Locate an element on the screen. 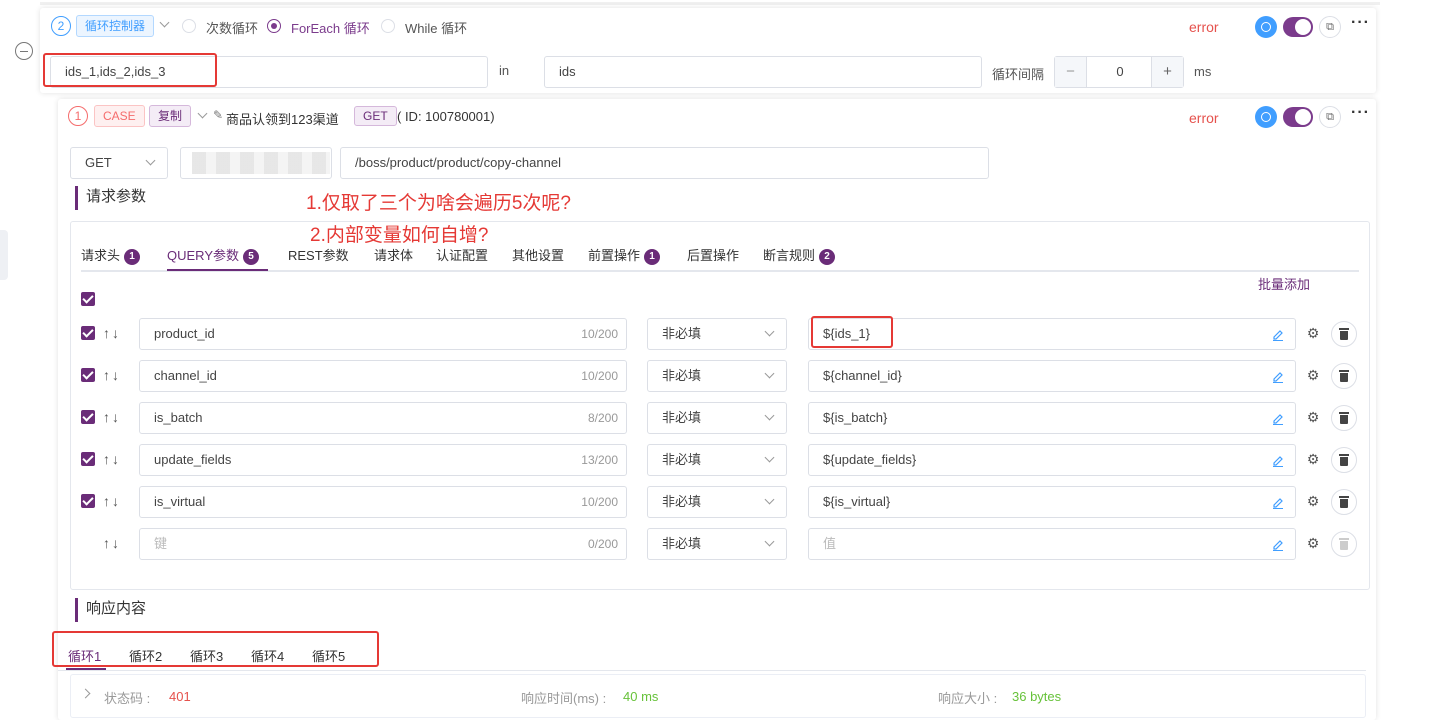 The height and width of the screenshot is (720, 1438). loop-enable-toggle is located at coordinates (1298, 27).